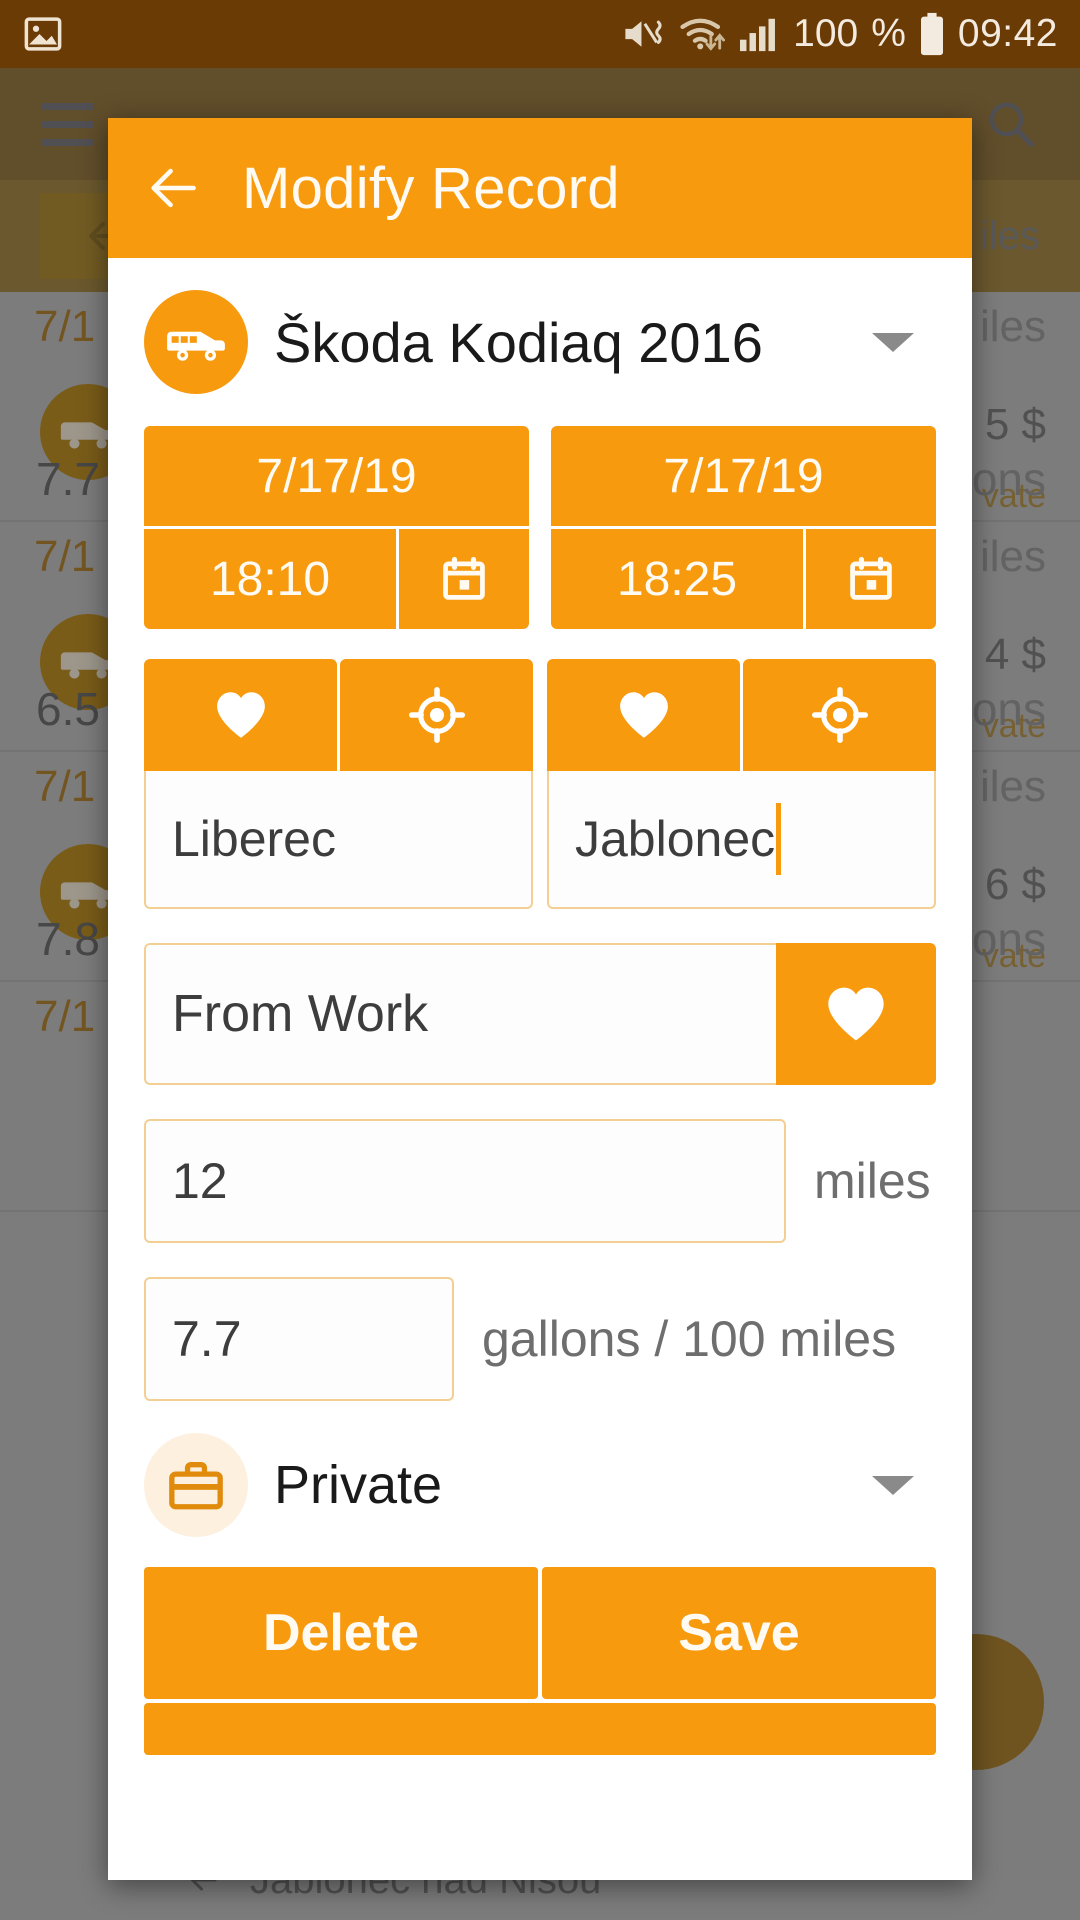  Describe the element at coordinates (677, 579) in the screenshot. I see `end-time-button: 18:25` at that location.